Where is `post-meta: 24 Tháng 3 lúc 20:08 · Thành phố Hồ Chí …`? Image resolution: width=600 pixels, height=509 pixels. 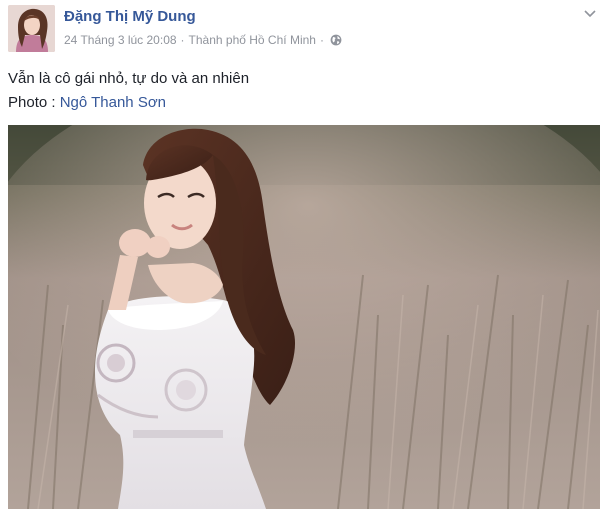
post-meta: 24 Tháng 3 lúc 20:08 · Thành phố Hồ Chí … is located at coordinates (203, 40).